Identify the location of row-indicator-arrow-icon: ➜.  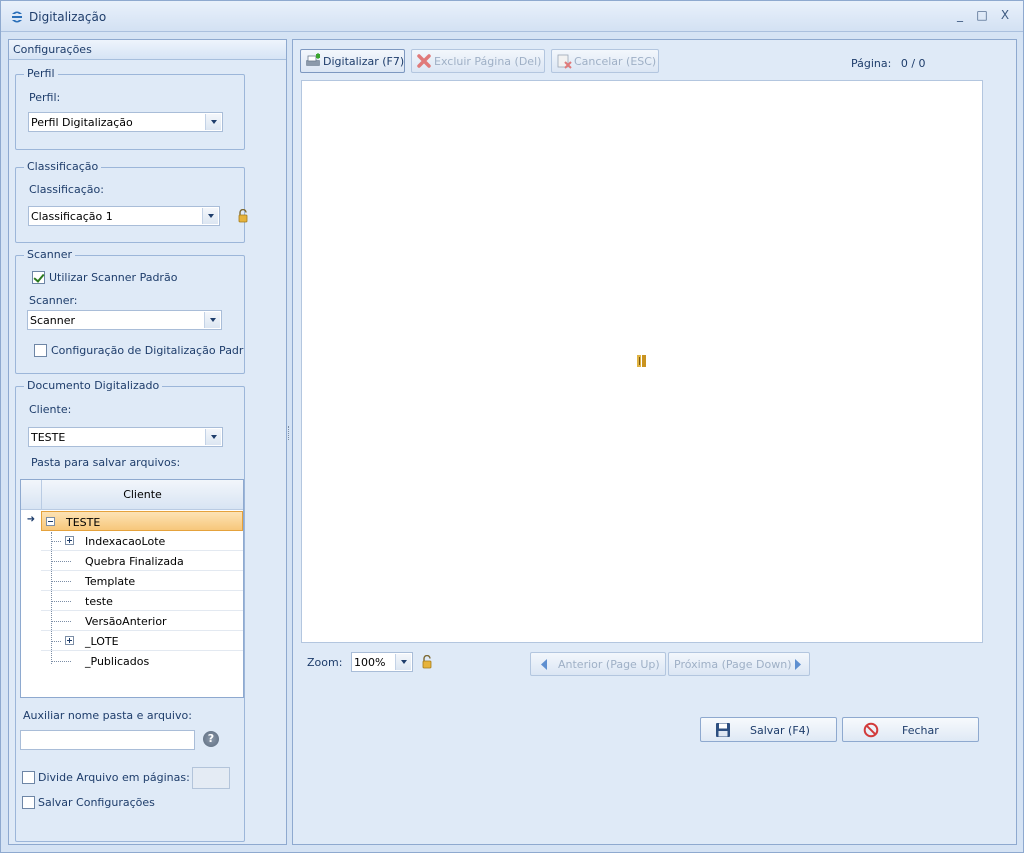
(31, 519).